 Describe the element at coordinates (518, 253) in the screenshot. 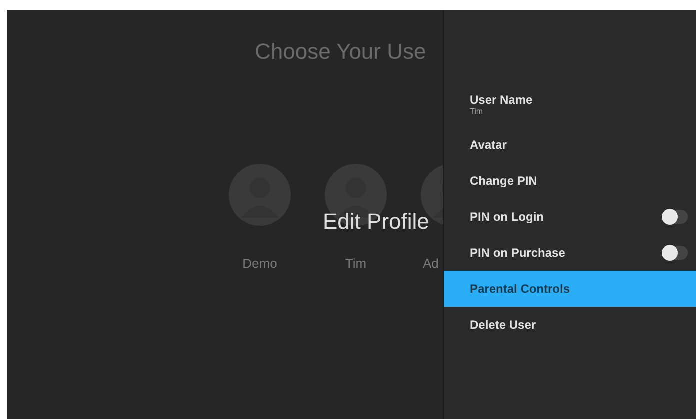

I see `item-label: PIN on Purchase` at that location.